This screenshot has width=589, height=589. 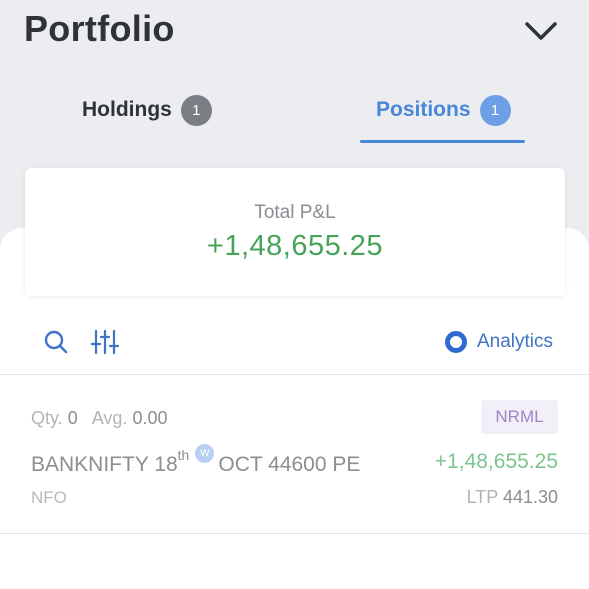 I want to click on total-pnl-label: Total P&L, so click(x=295, y=212).